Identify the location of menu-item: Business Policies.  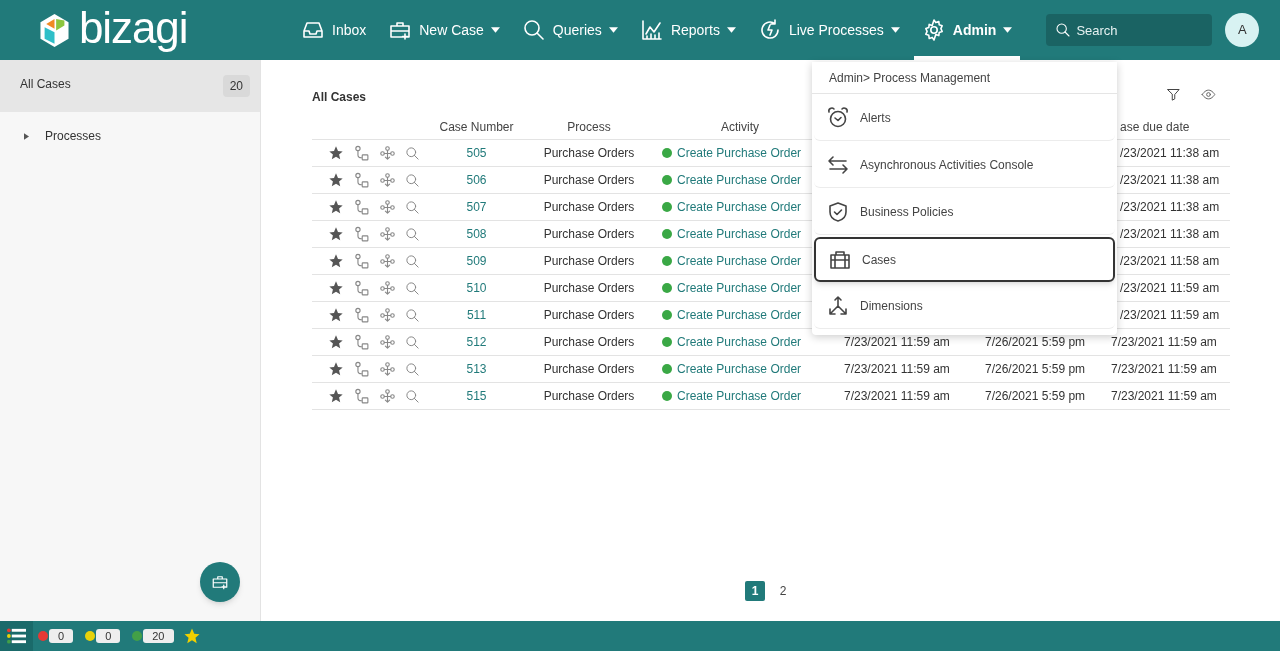
(964, 212).